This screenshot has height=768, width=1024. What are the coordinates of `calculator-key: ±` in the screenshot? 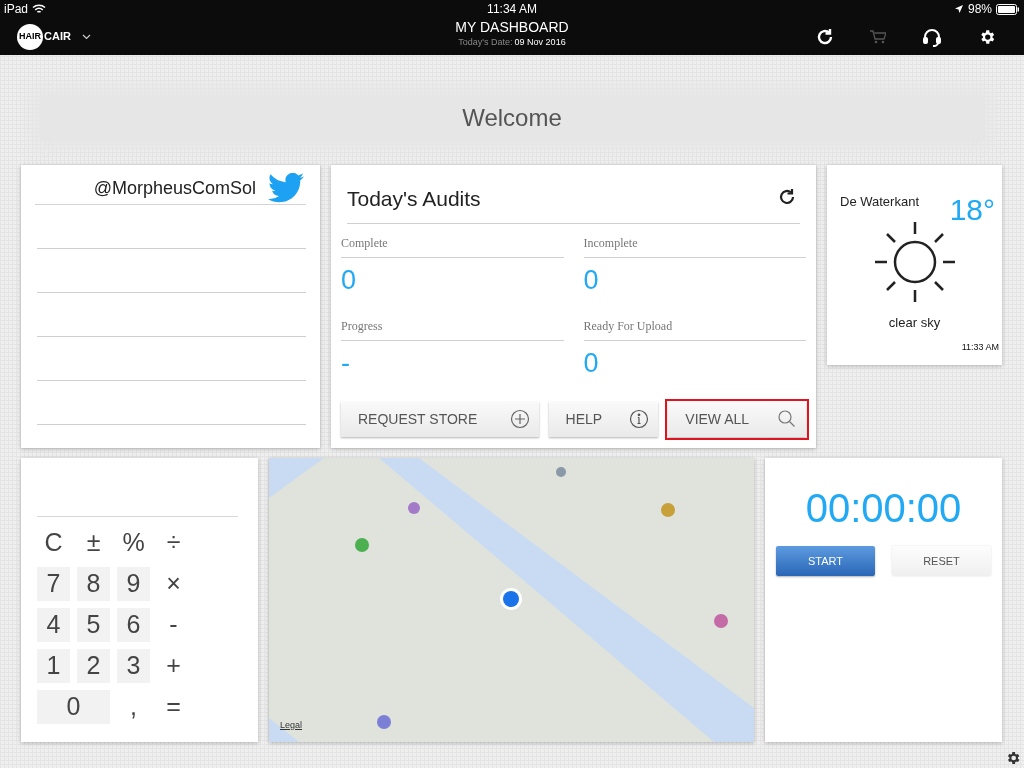 It's located at (93, 543).